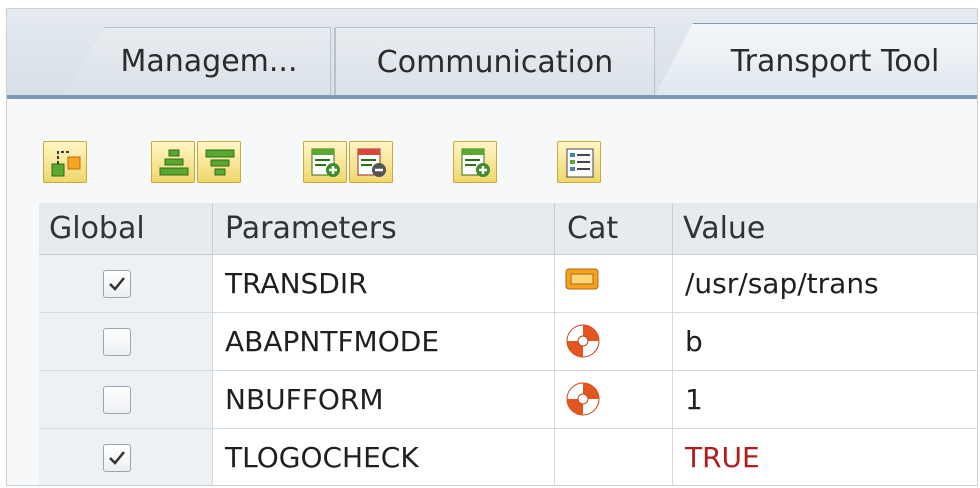 The height and width of the screenshot is (488, 980). I want to click on tab-transport-tool: Transport Tool, so click(815, 61).